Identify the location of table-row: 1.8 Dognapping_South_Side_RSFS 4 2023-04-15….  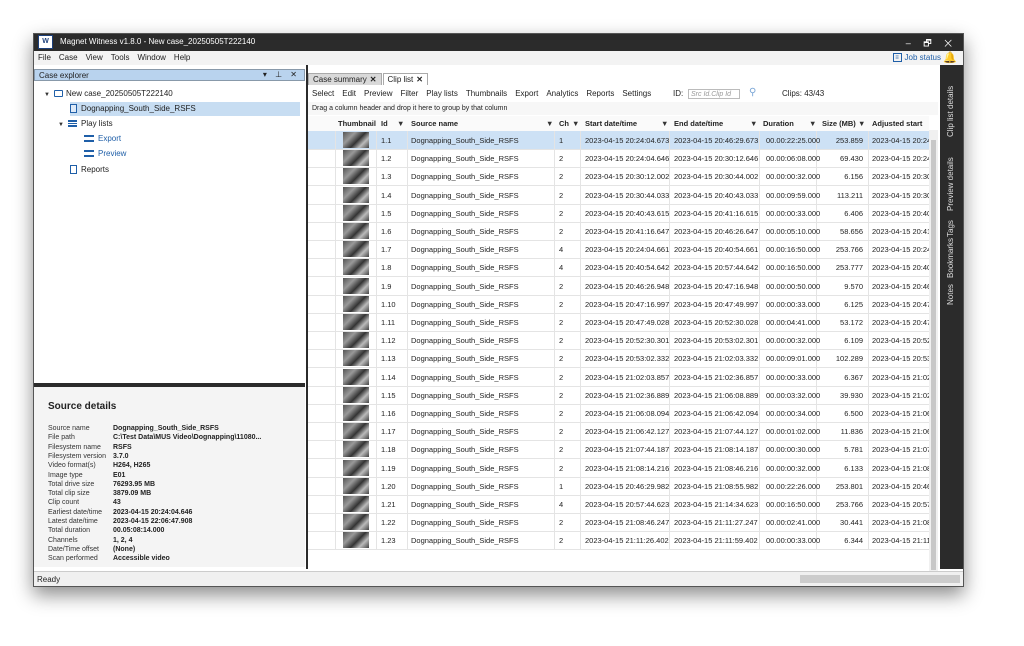
(619, 268).